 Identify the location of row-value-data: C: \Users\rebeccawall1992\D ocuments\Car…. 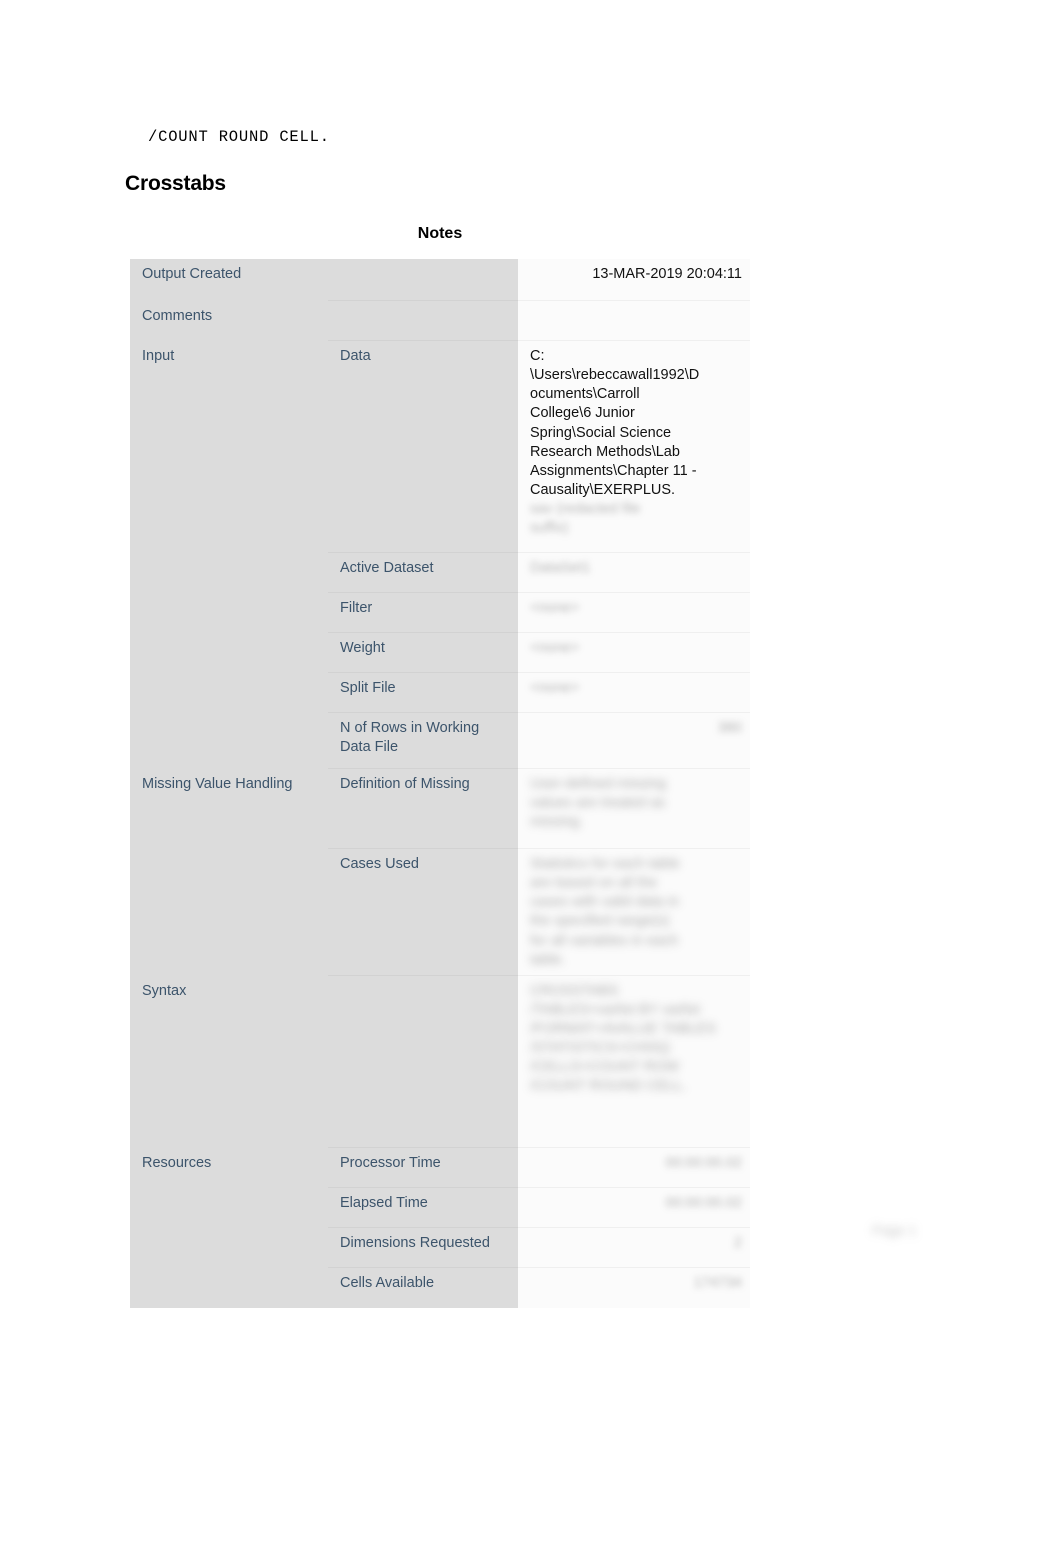
(634, 447).